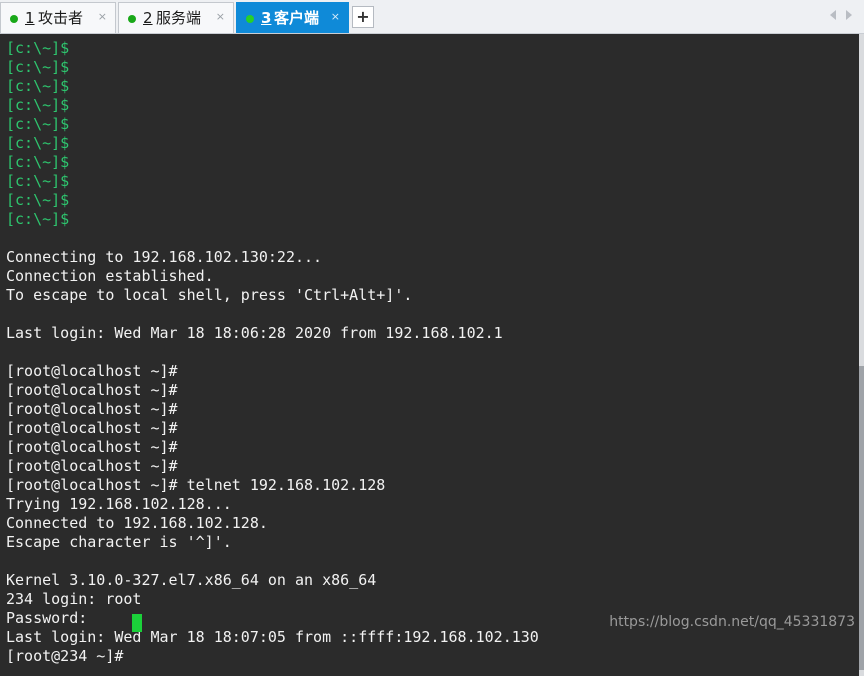 This screenshot has width=864, height=676. I want to click on tab-attacker: 1 攻击者 ×, so click(58, 17).